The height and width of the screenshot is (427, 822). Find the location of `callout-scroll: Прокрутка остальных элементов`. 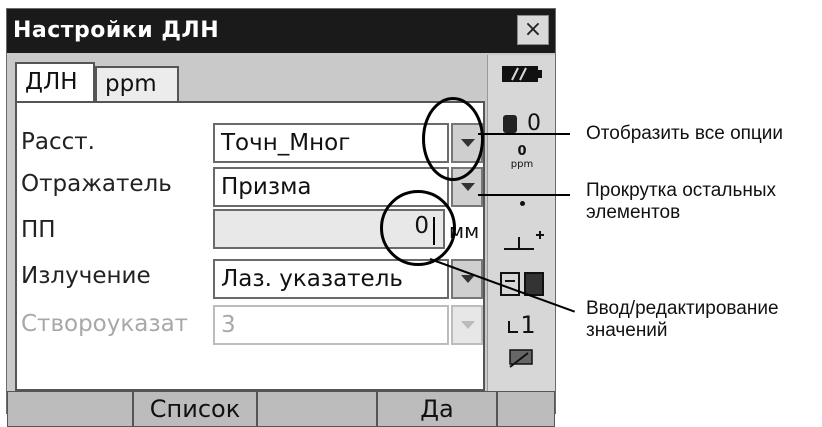

callout-scroll: Прокрутка остальных элементов is located at coordinates (681, 202).